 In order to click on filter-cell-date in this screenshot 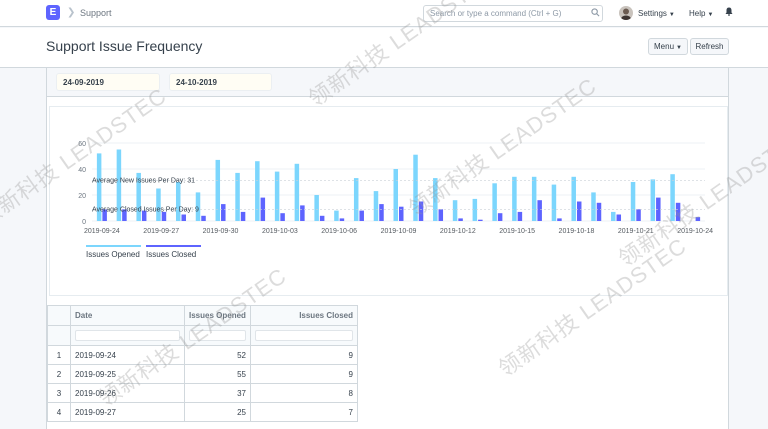, I will do `click(127, 335)`.